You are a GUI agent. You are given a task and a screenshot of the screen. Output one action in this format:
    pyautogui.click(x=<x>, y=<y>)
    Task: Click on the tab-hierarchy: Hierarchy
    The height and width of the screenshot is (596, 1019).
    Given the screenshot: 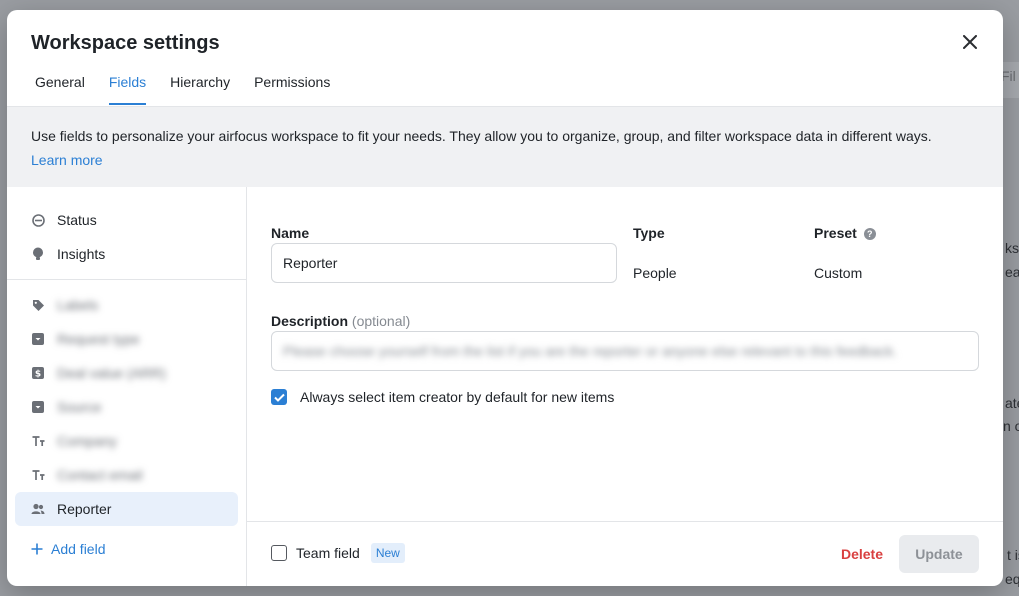 What is the action you would take?
    pyautogui.click(x=200, y=89)
    